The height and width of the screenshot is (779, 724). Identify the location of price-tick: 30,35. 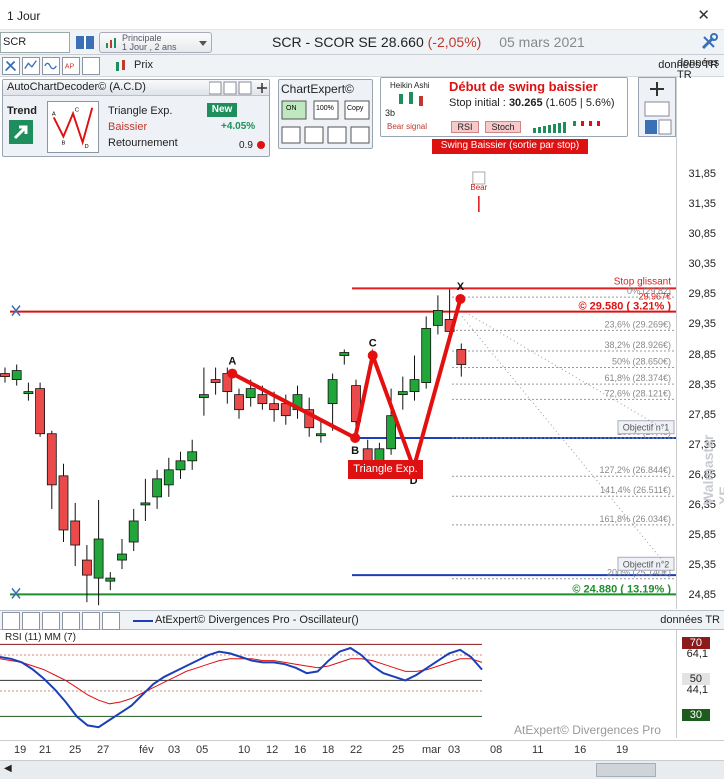
(702, 264).